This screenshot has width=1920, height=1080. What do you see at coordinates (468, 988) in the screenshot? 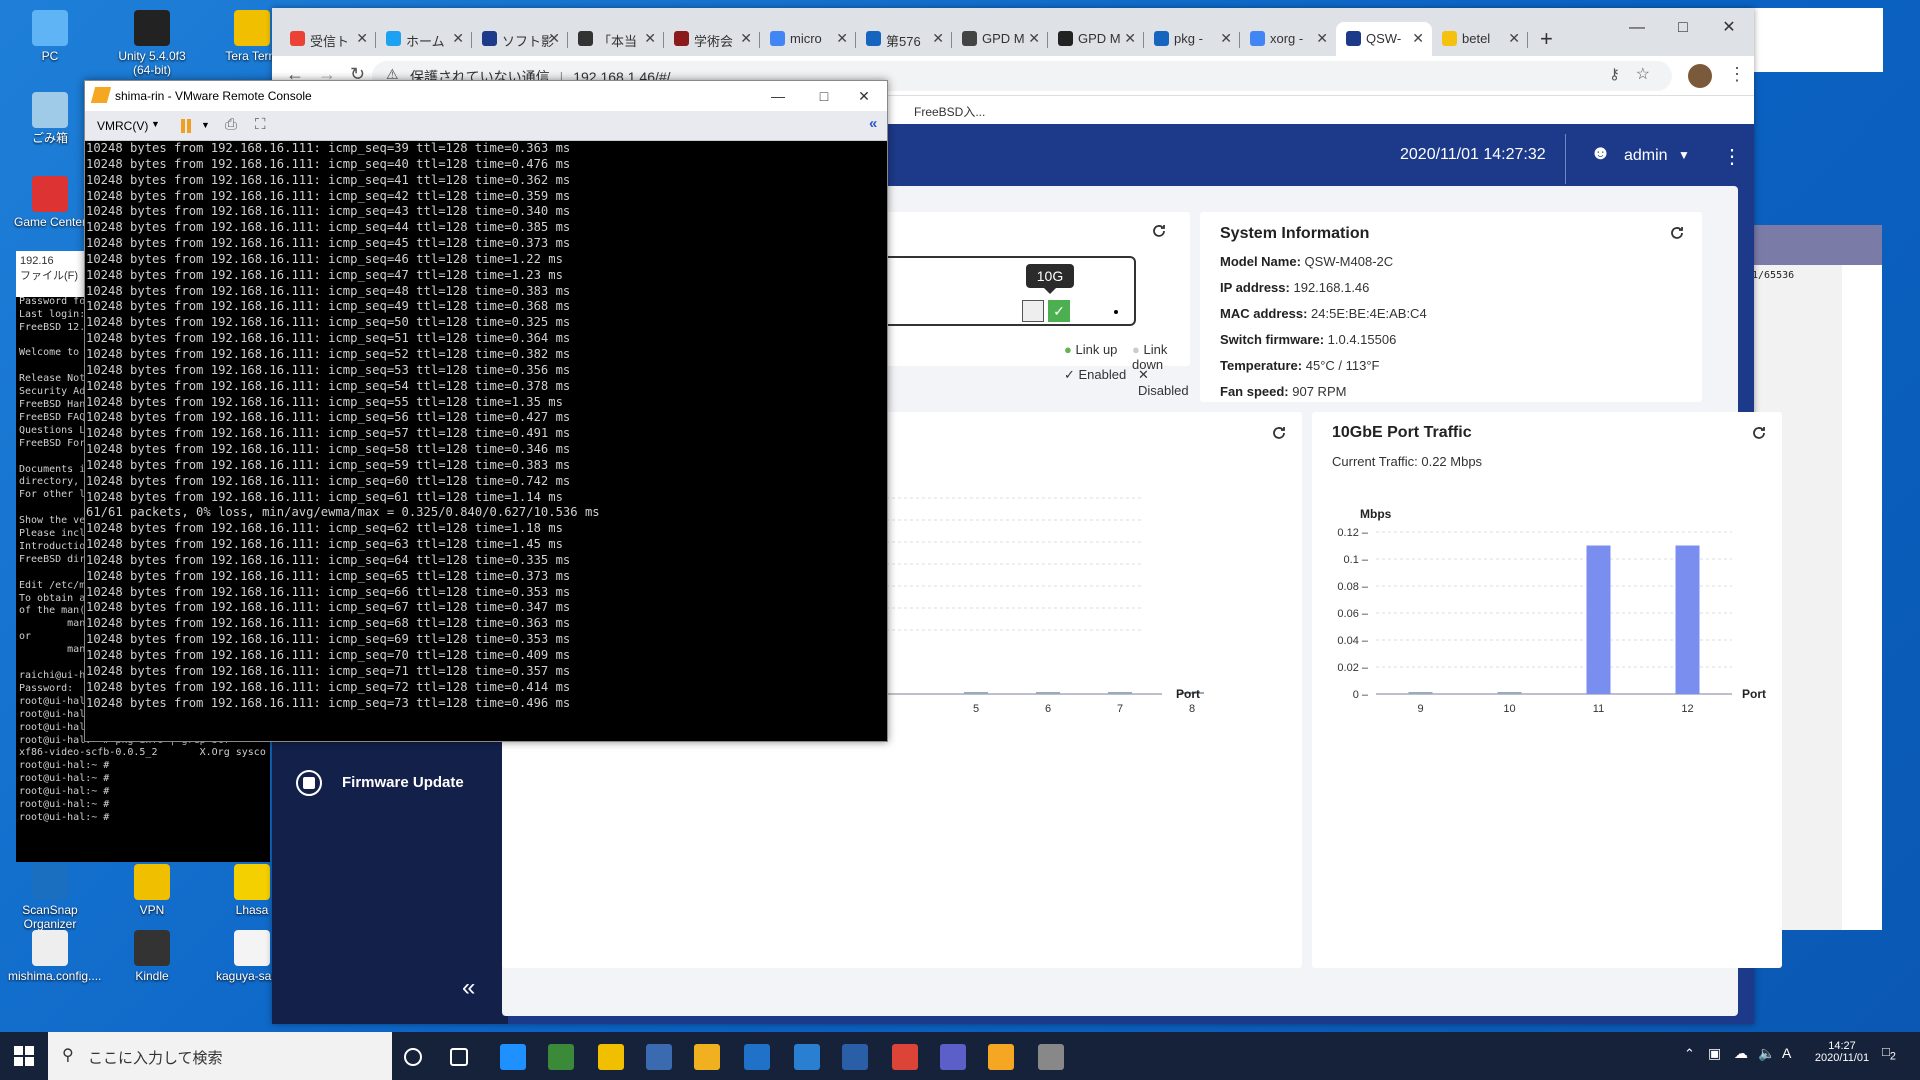
I see `collapse-icon: «` at bounding box center [468, 988].